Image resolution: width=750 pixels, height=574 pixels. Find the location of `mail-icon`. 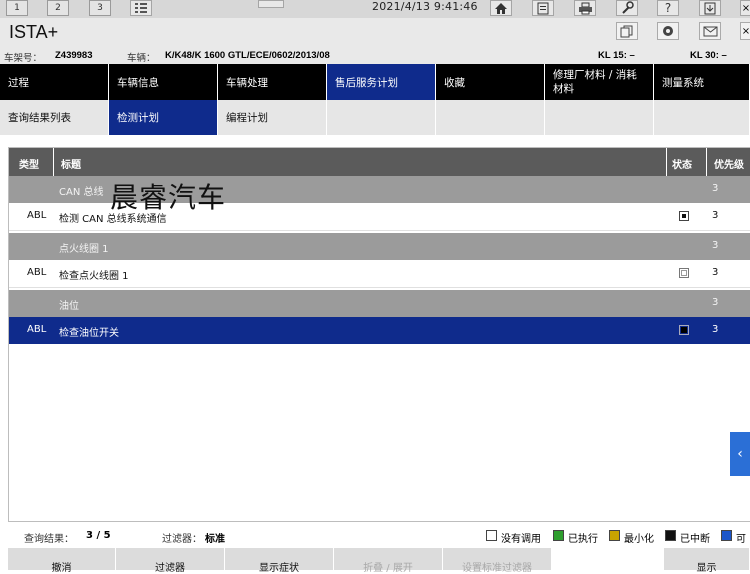

mail-icon is located at coordinates (710, 31).